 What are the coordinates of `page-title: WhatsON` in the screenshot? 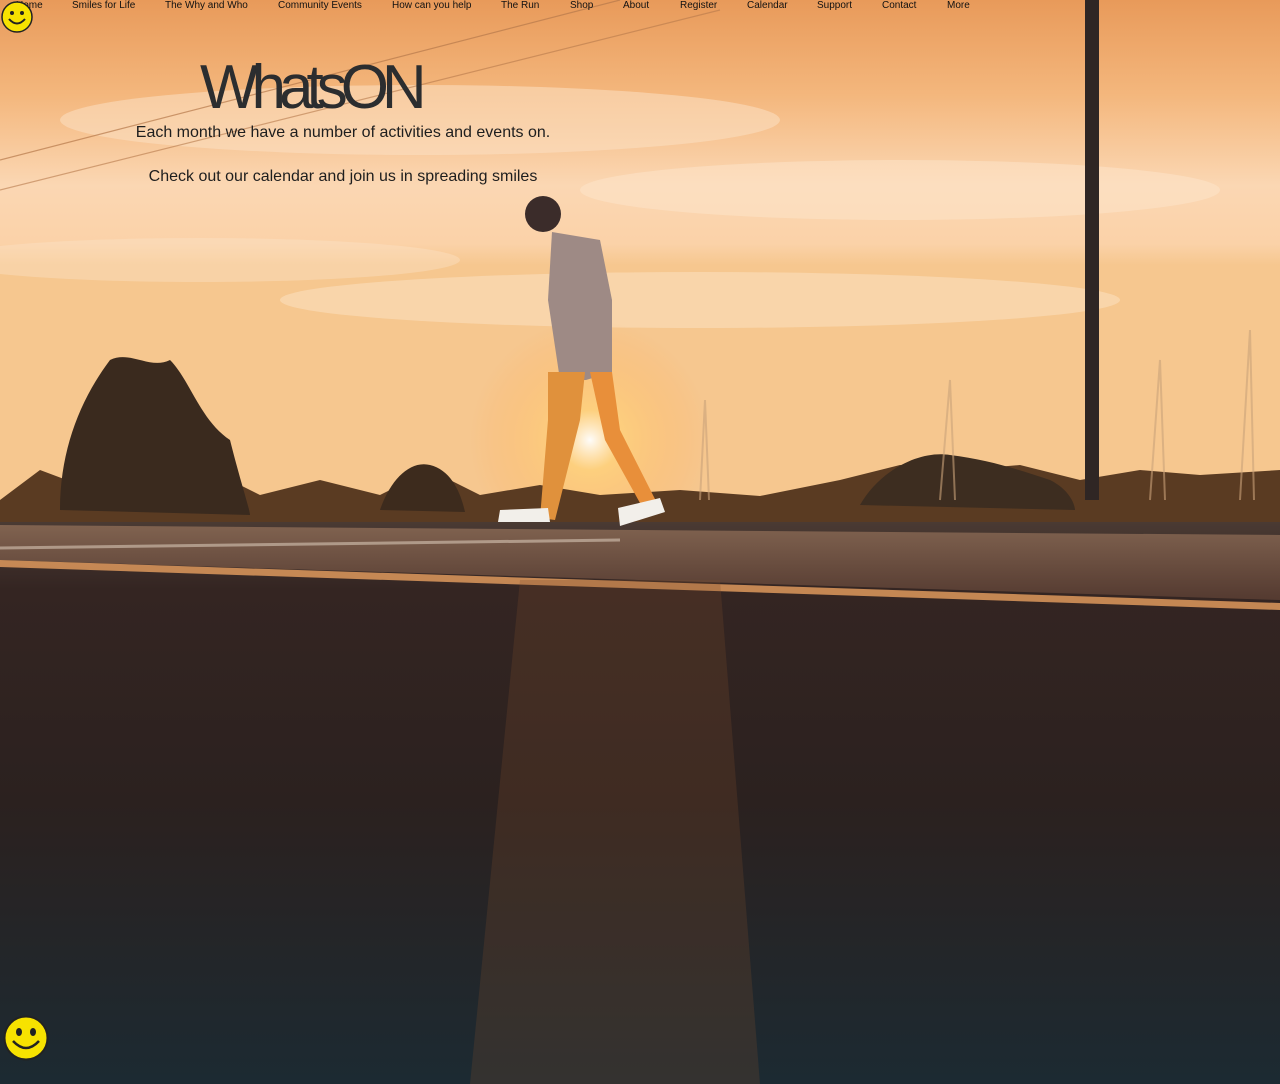 It's located at (313, 87).